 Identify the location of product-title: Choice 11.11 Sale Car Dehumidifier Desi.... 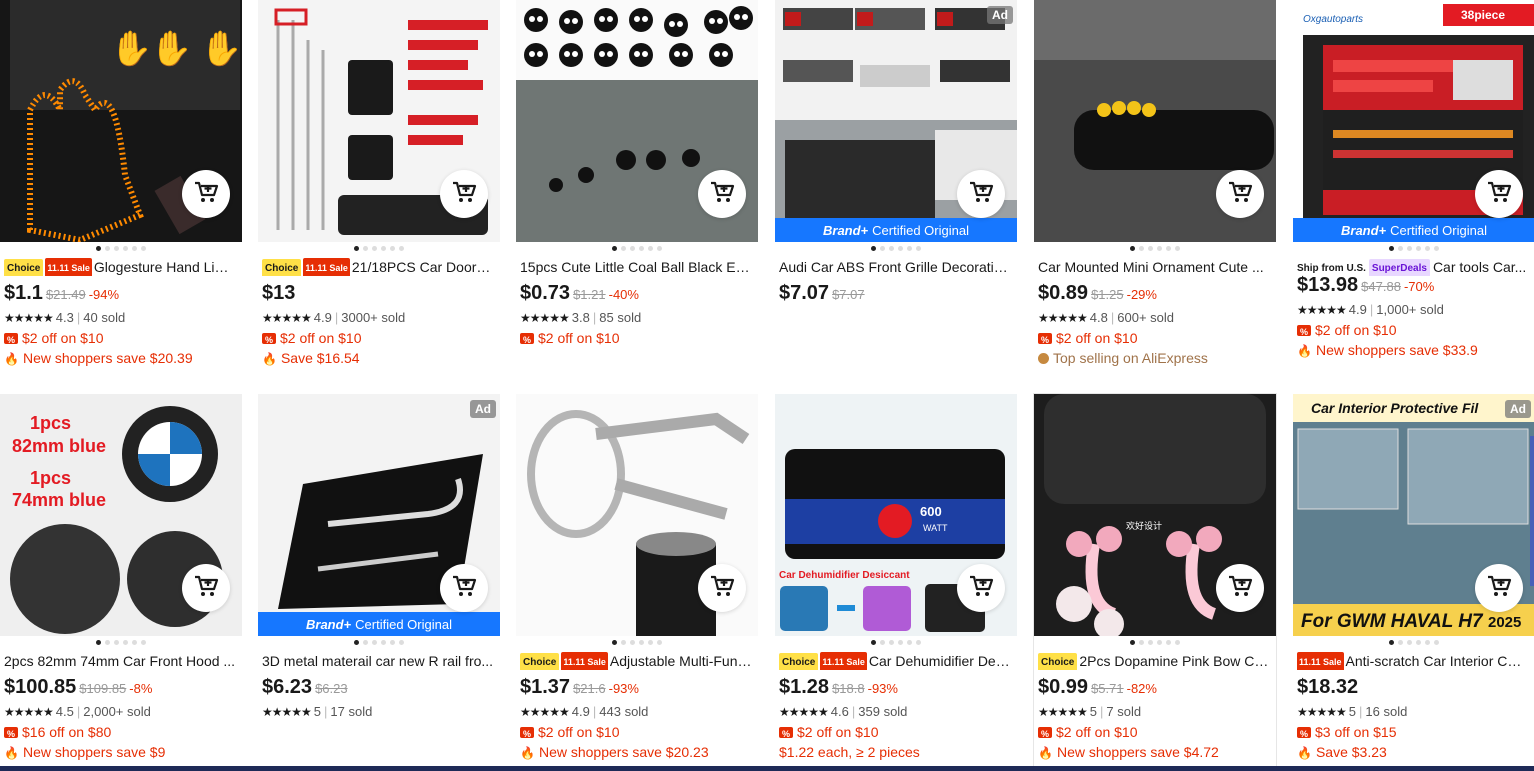
(895, 661).